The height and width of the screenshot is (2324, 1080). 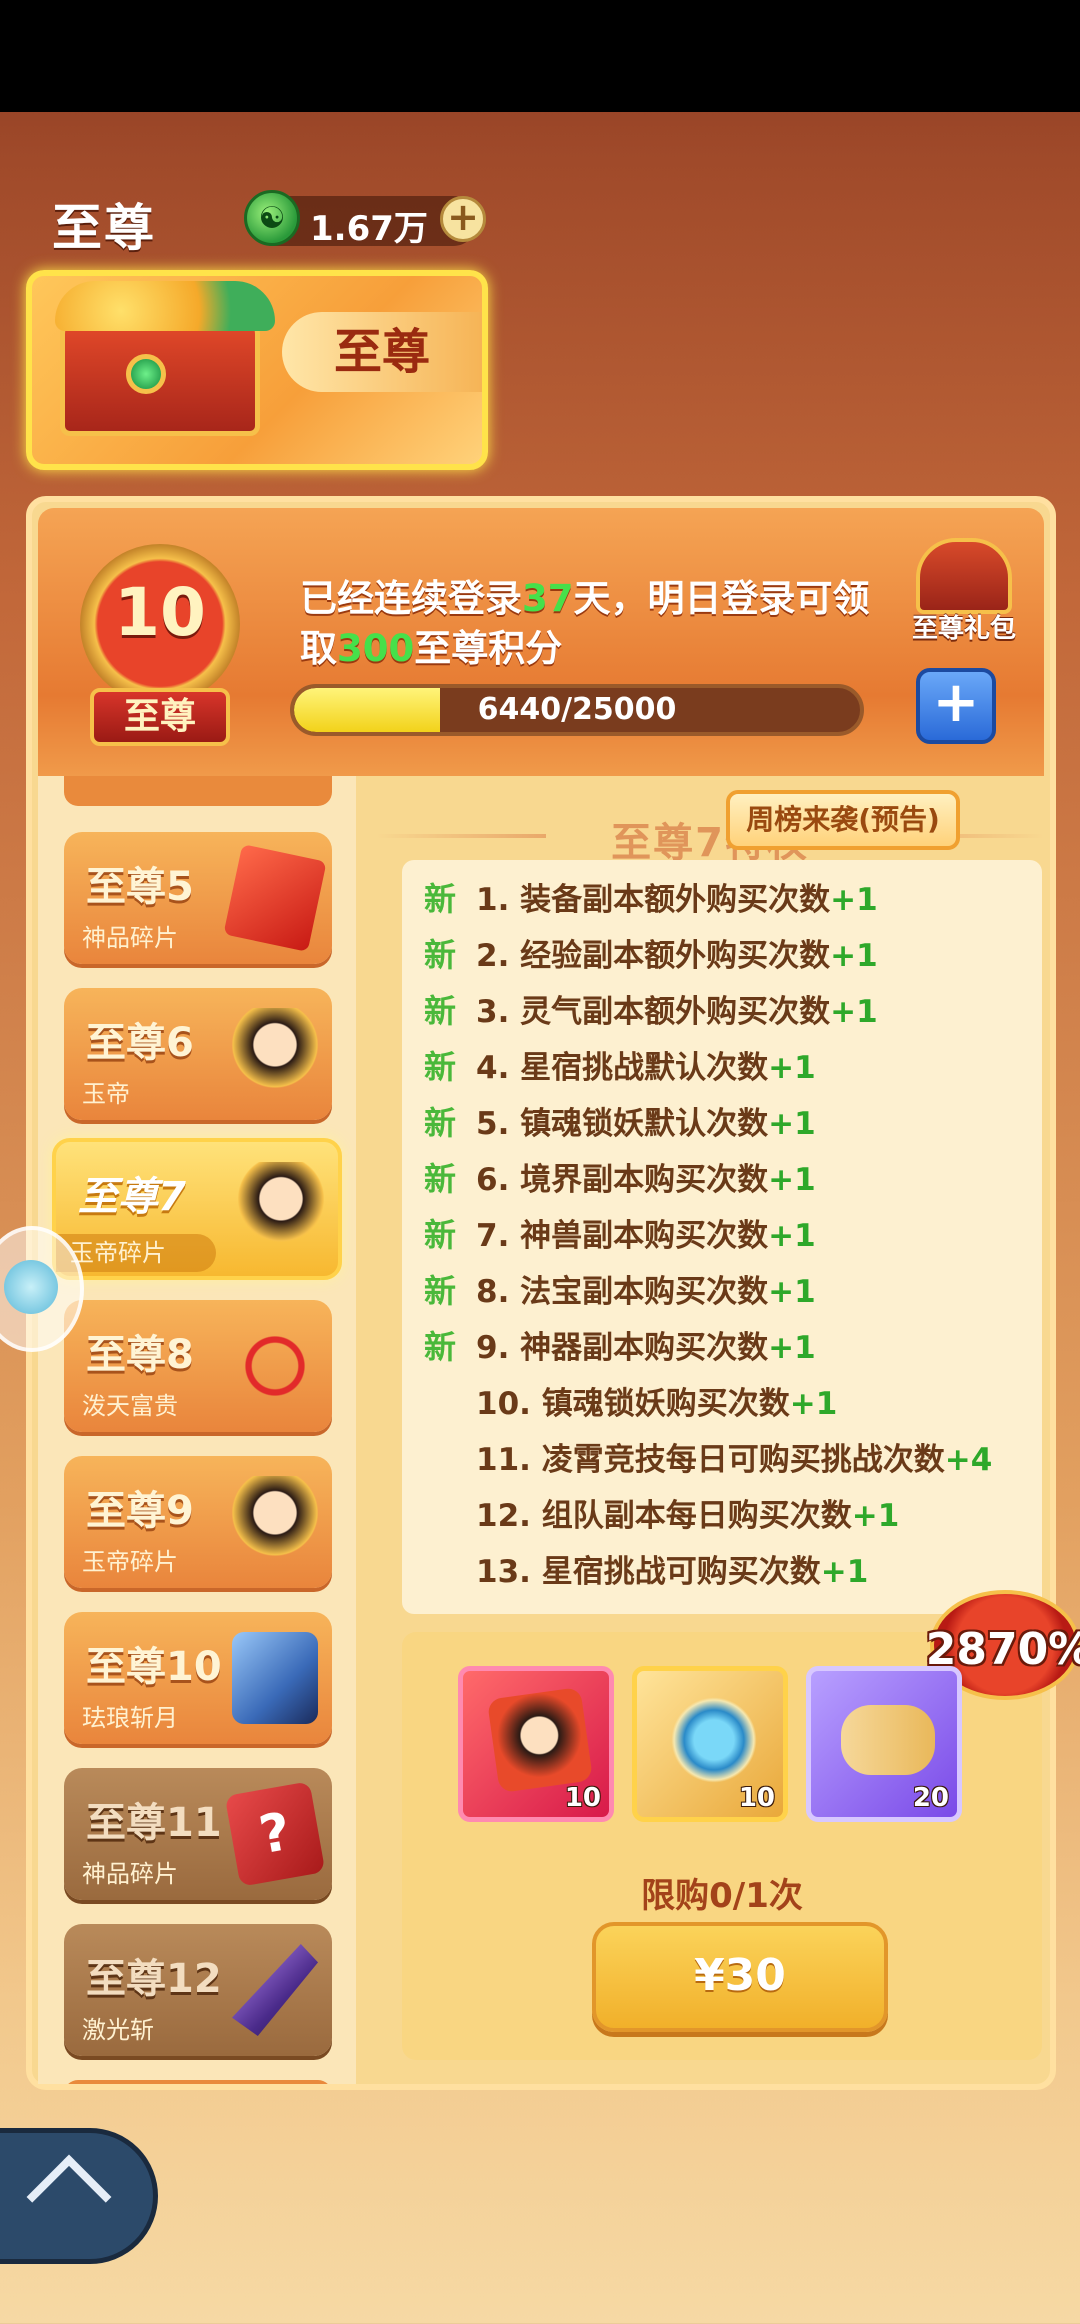 I want to click on list-item-vip-6: 至尊6 玉帝, so click(x=198, y=1054).